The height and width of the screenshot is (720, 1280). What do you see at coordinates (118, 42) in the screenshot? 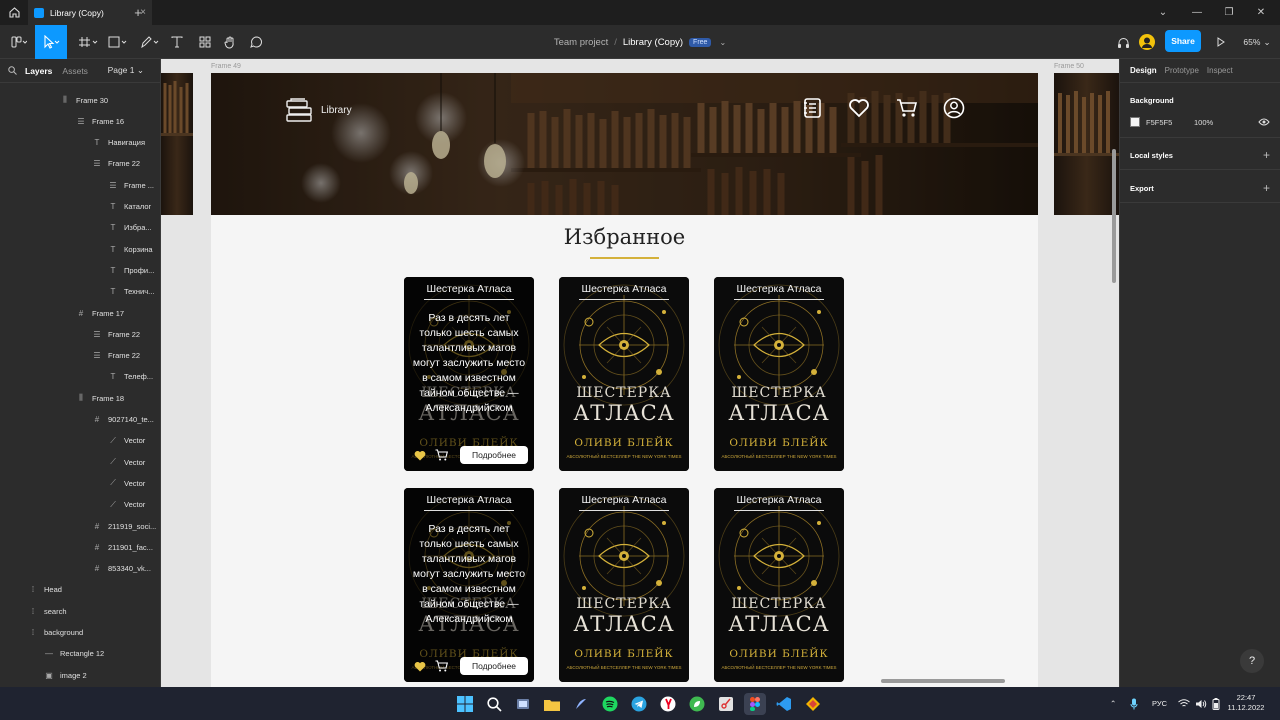
I see `shape-tool-button` at bounding box center [118, 42].